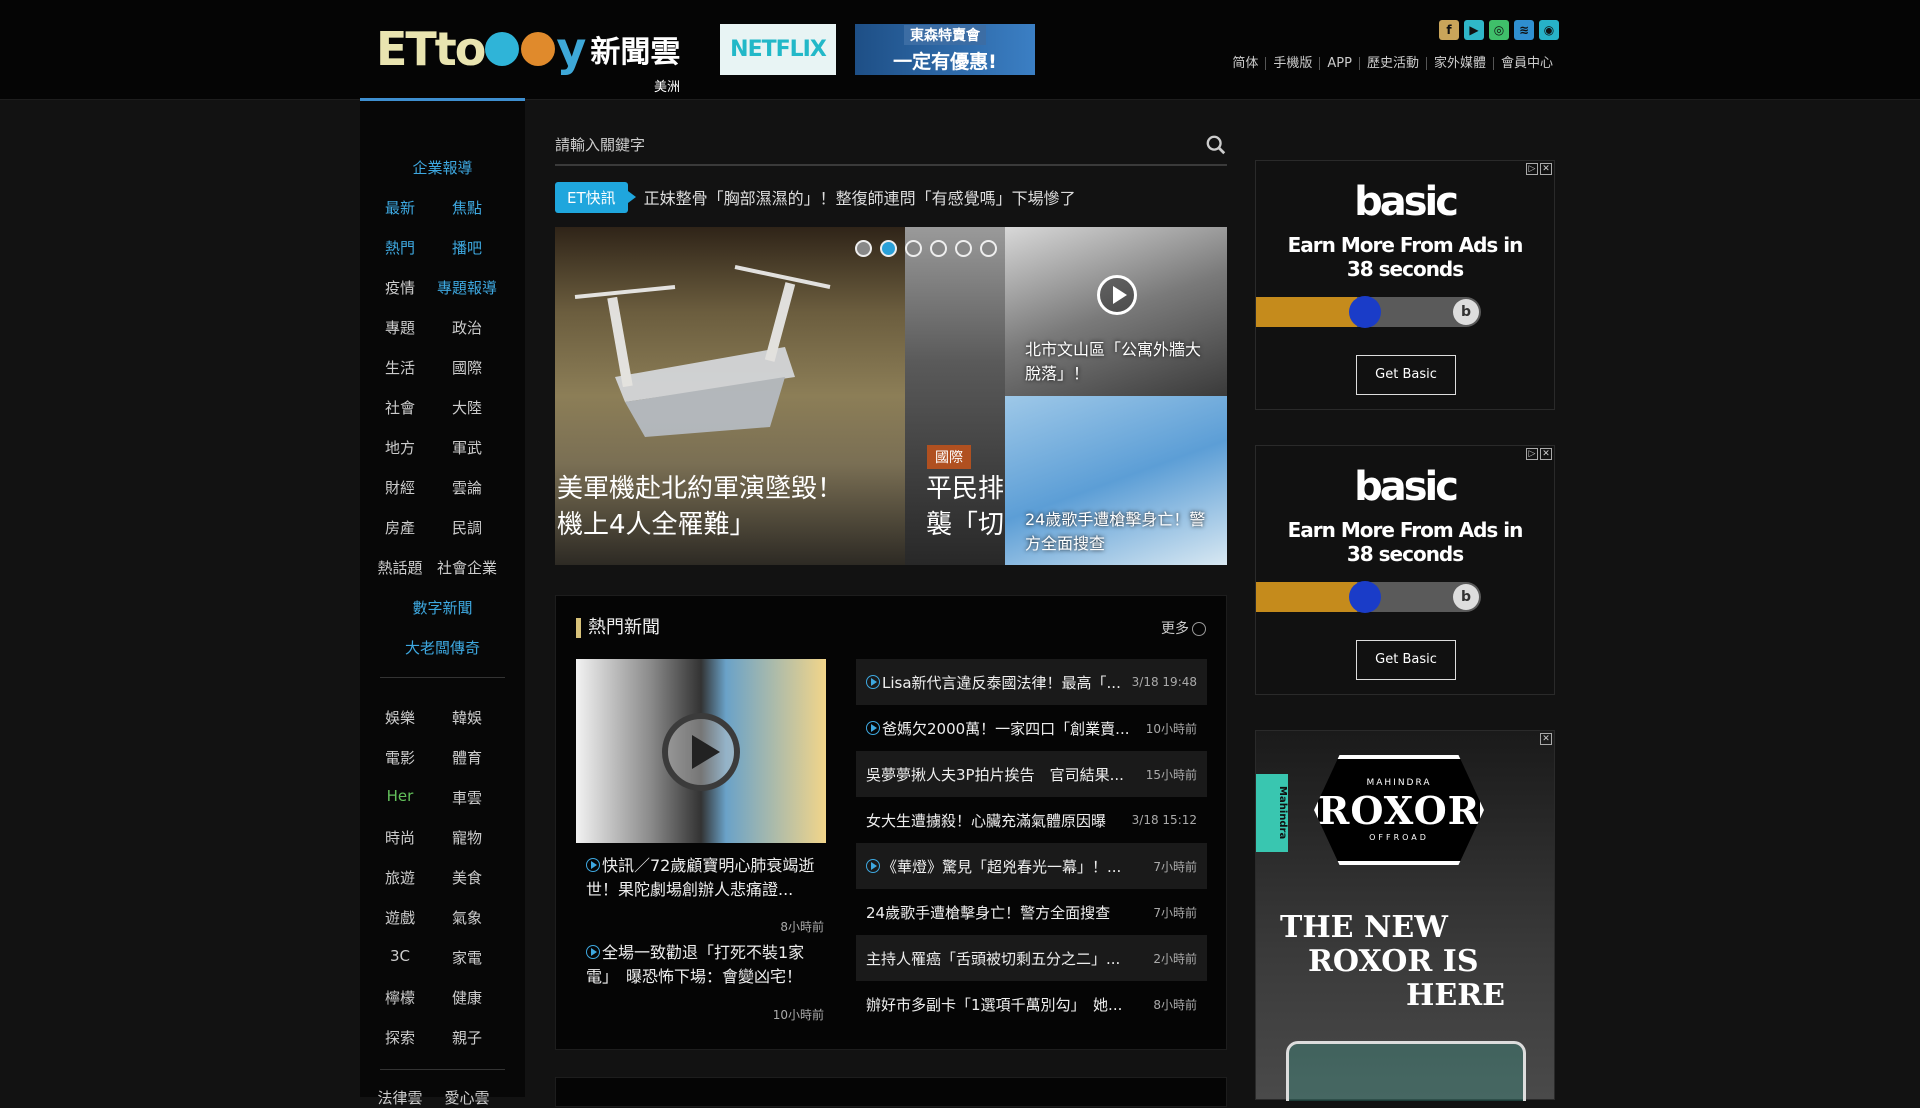 The height and width of the screenshot is (1108, 1920). I want to click on netflix-ad-banner: NETFLIX, so click(778, 49).